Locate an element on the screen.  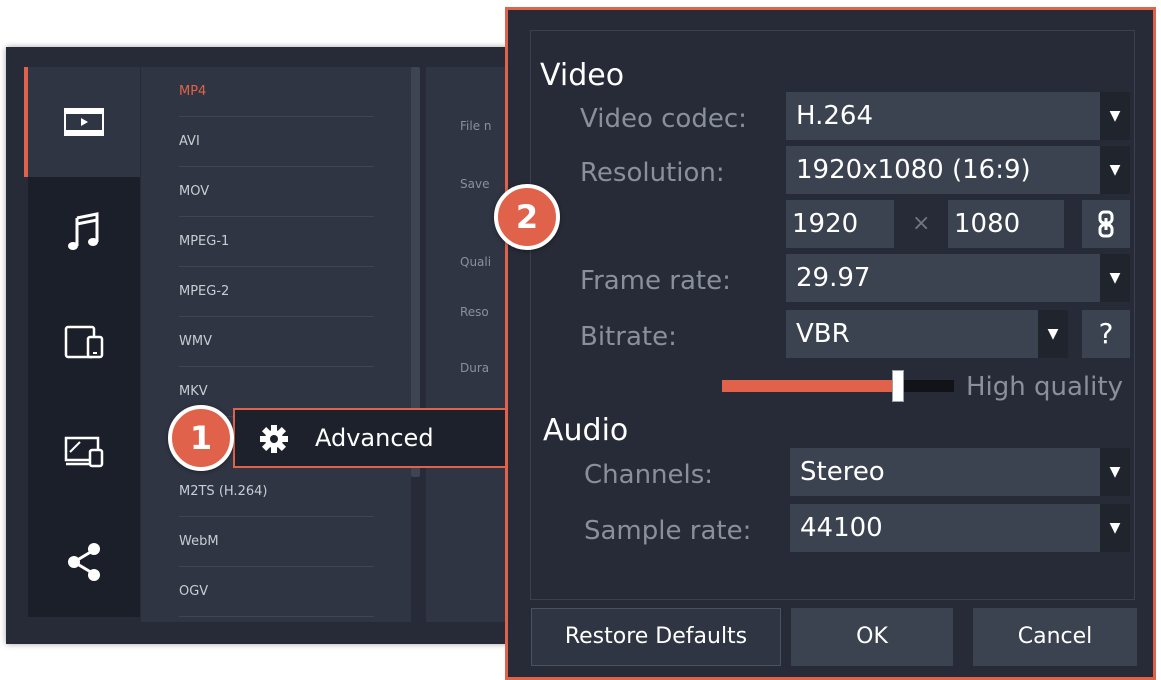
bitrate-value: VBR is located at coordinates (823, 334).